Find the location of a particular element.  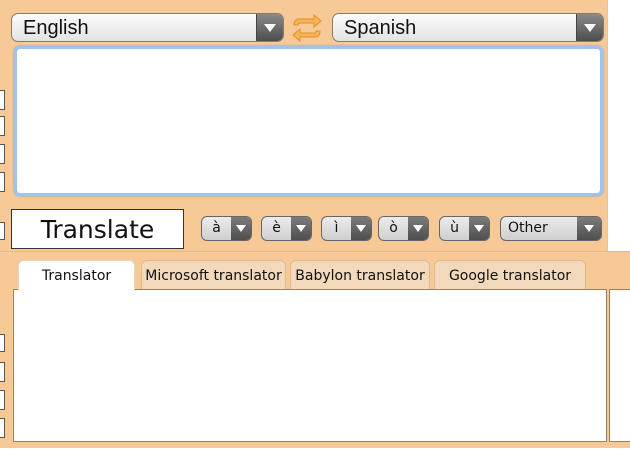

swap-arrows-icon is located at coordinates (307, 28).